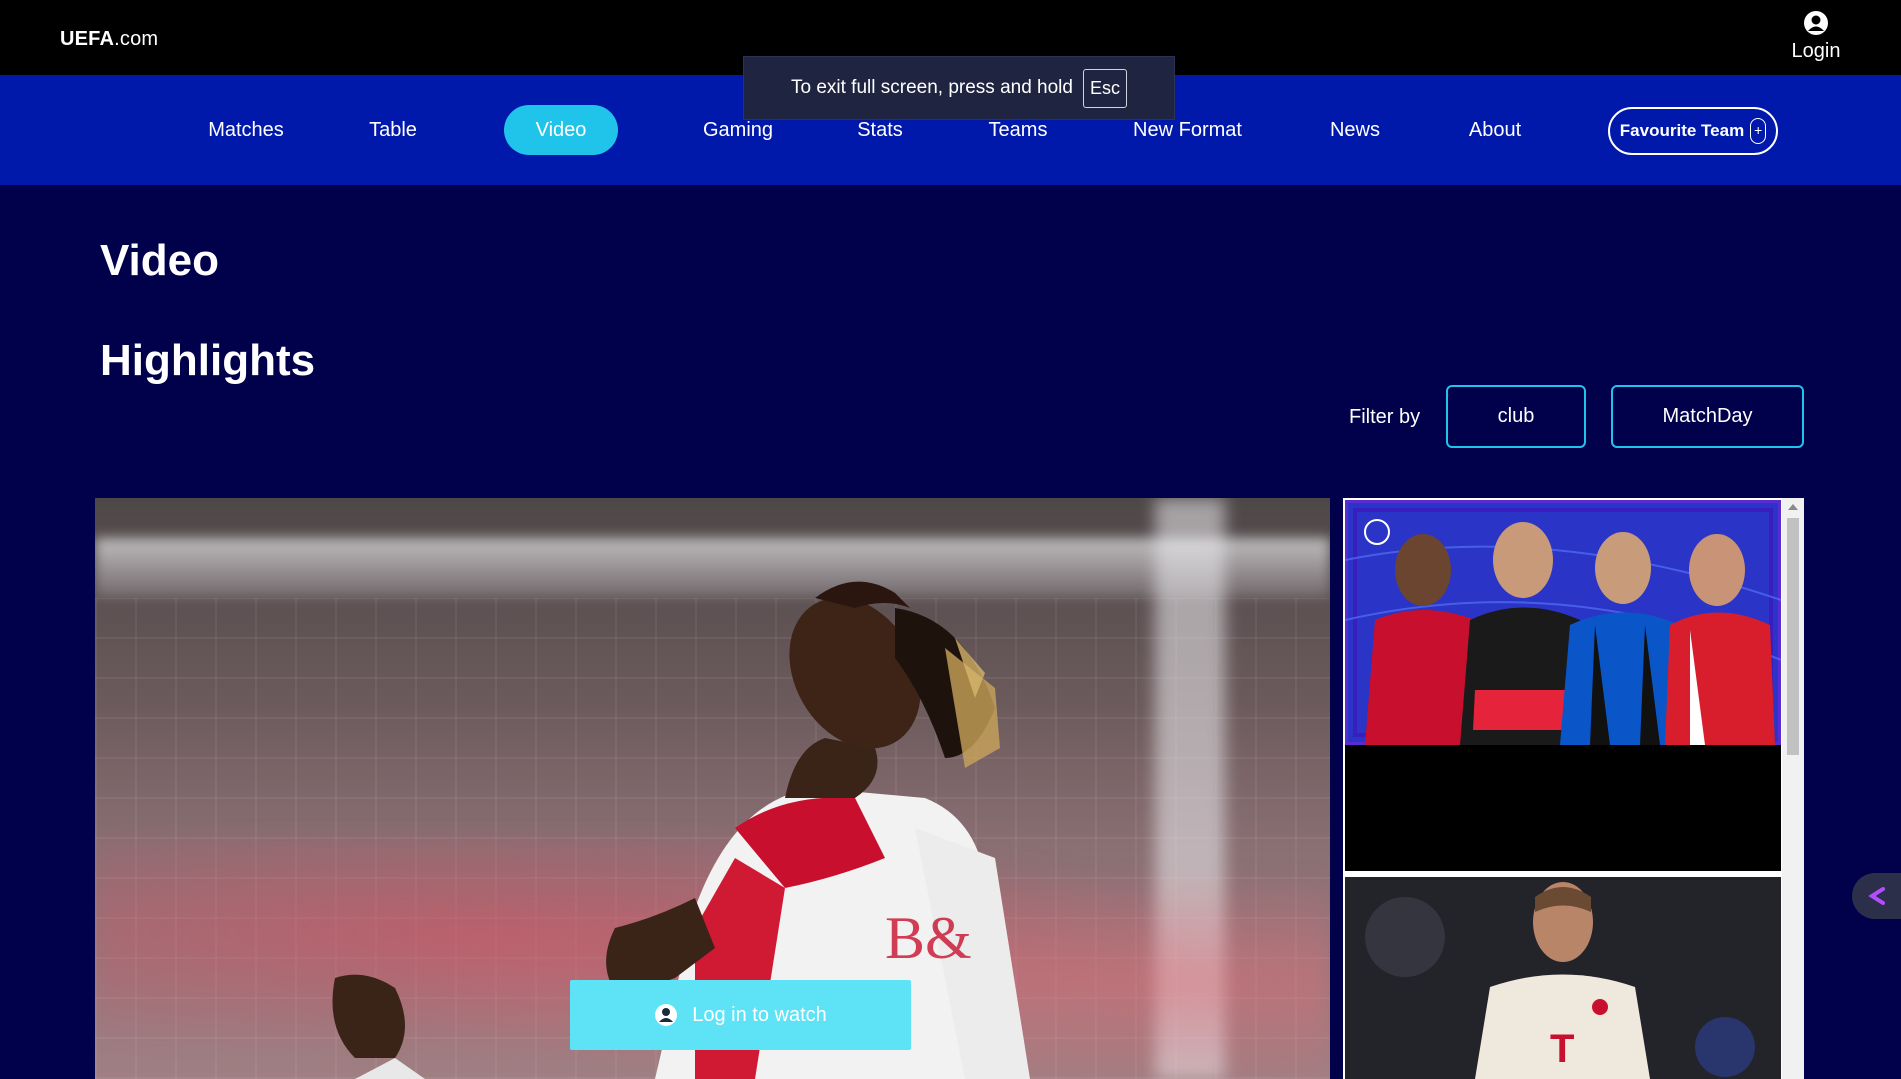 The image size is (1901, 1079). I want to click on fullscreen-exit-notice: To exit full screen, press and hold Esc, so click(959, 88).